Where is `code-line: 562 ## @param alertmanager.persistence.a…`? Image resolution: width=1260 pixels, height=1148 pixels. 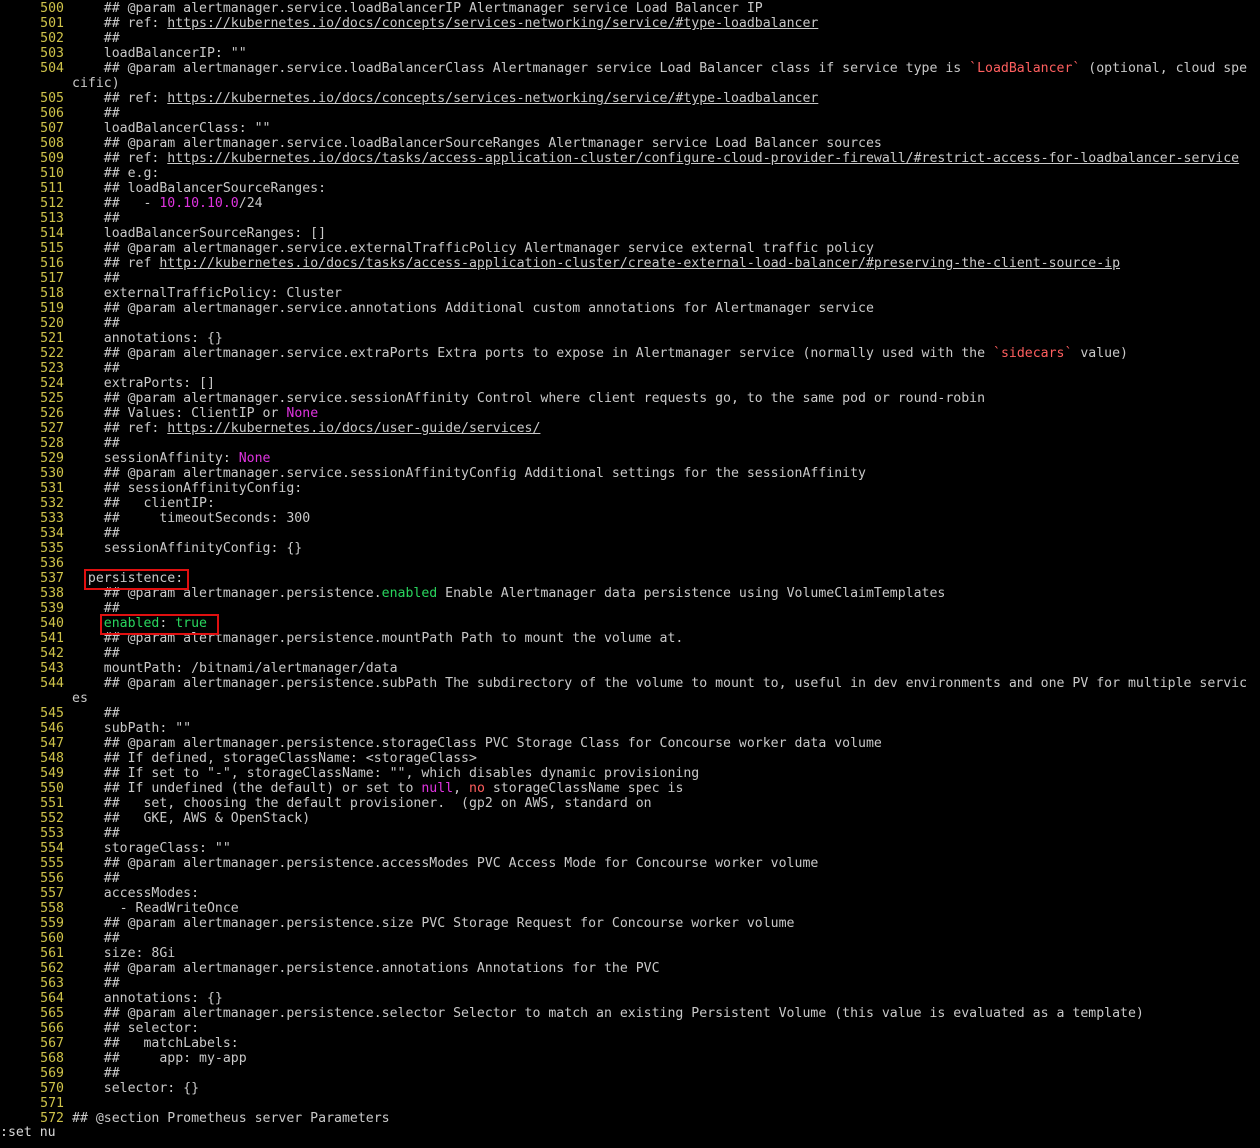 code-line: 562 ## @param alertmanager.persistence.a… is located at coordinates (630, 968).